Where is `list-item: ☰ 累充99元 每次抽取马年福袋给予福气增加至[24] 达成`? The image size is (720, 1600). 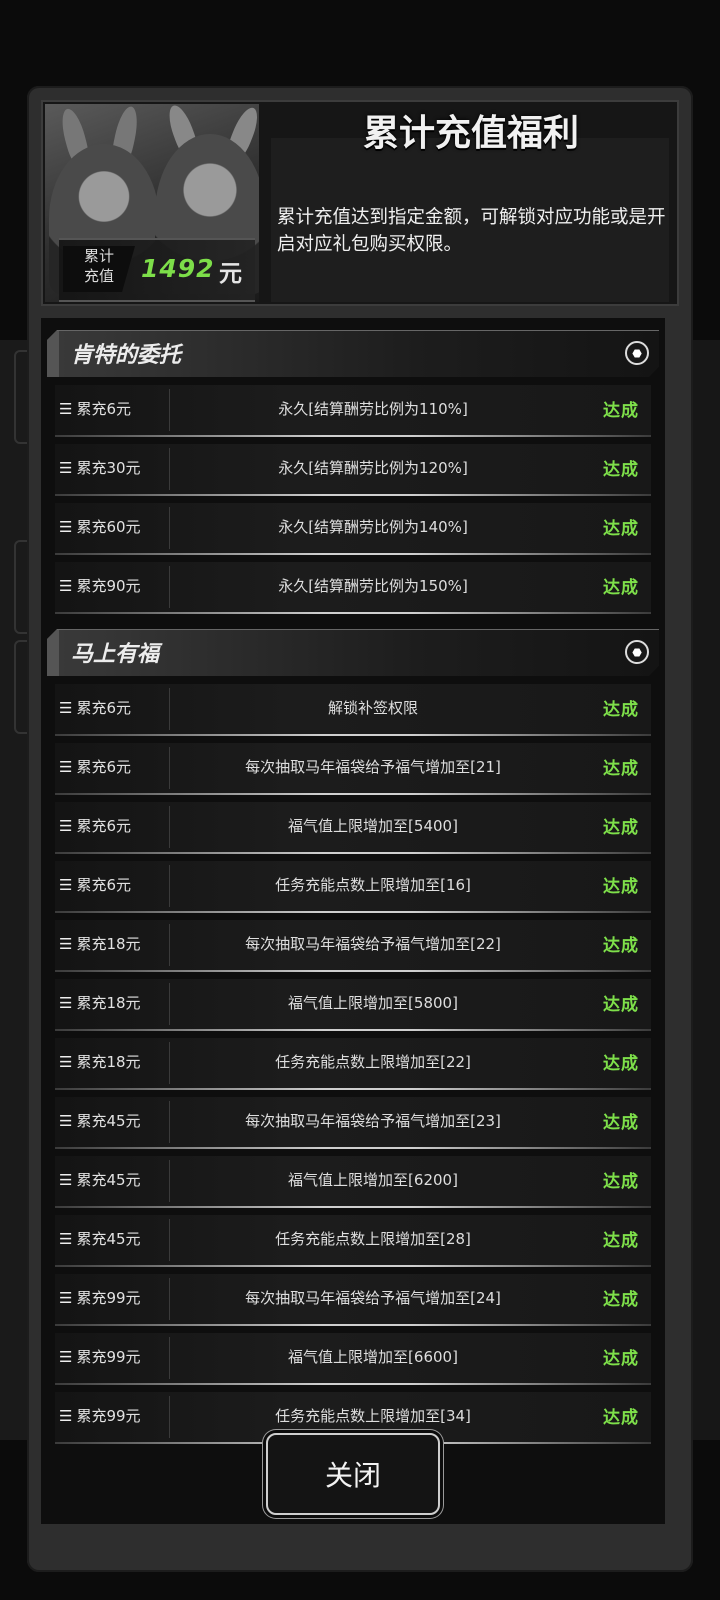 list-item: ☰ 累充99元 每次抽取马年福袋给予福气增加至[24] 达成 is located at coordinates (353, 1299).